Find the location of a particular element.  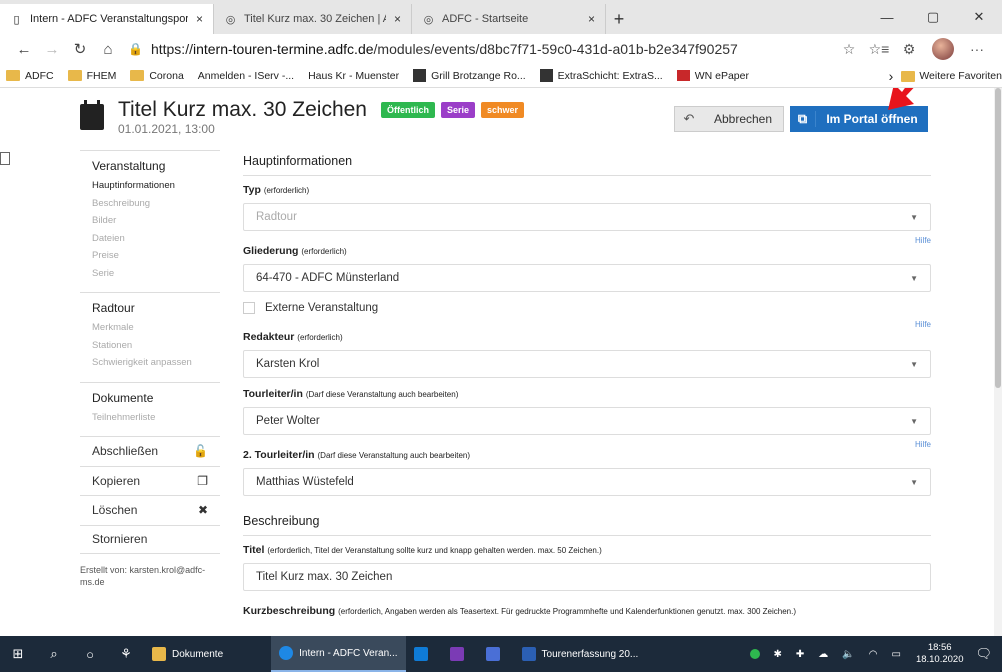

minimize-button: — is located at coordinates (887, 17).